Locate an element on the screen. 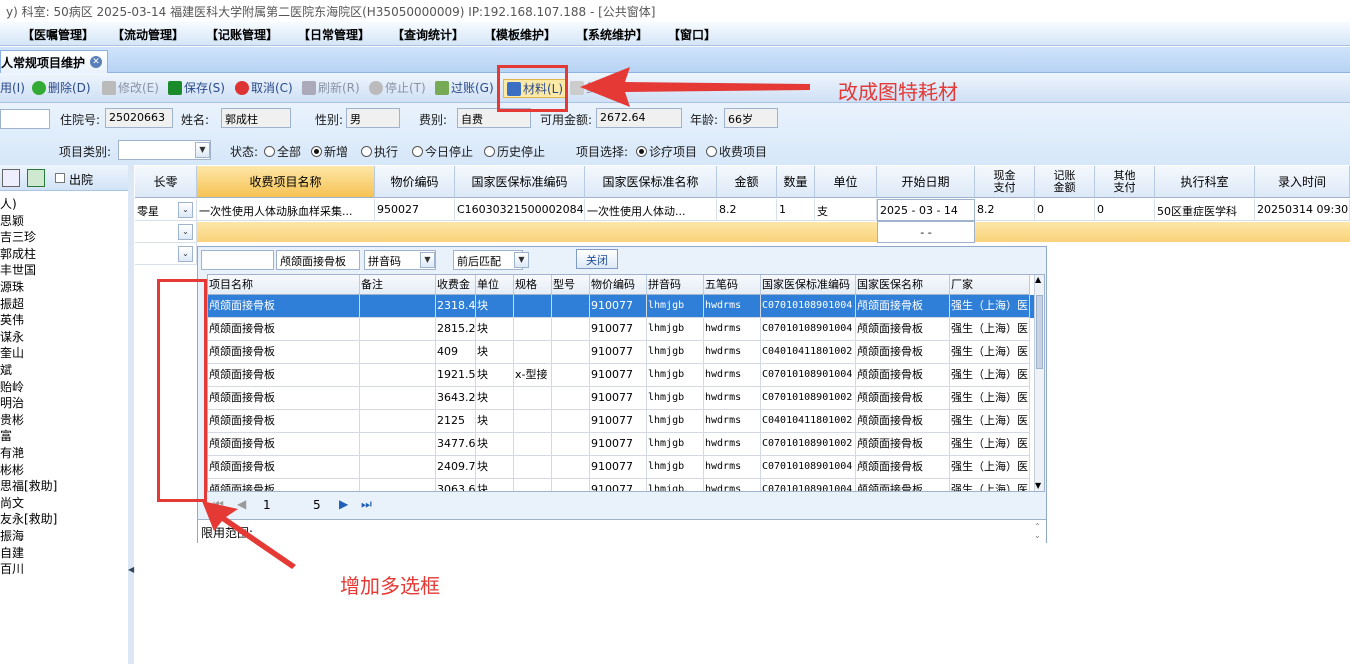 This screenshot has width=1350, height=664. patient-list-item: 奎山 is located at coordinates (12, 352).